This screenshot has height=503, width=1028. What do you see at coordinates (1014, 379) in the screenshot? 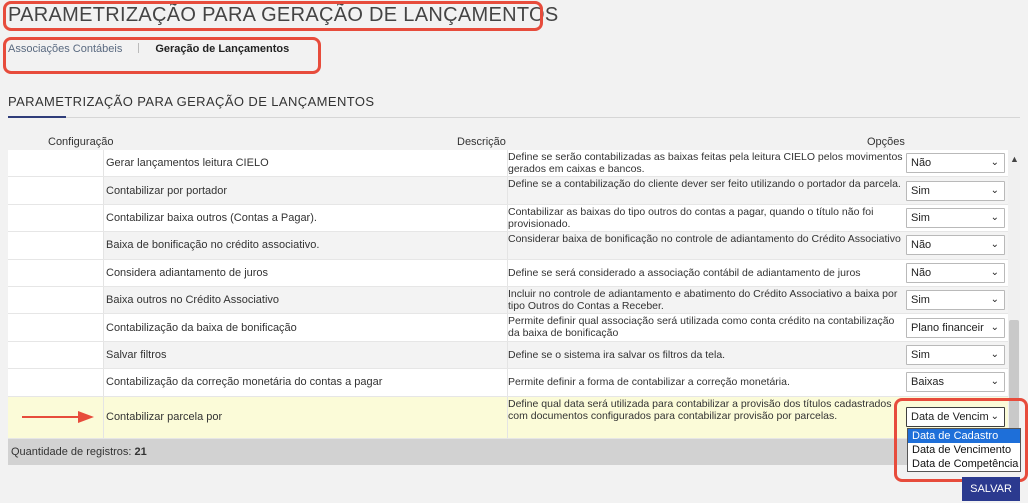
I see `table-scrollbar-thumb` at bounding box center [1014, 379].